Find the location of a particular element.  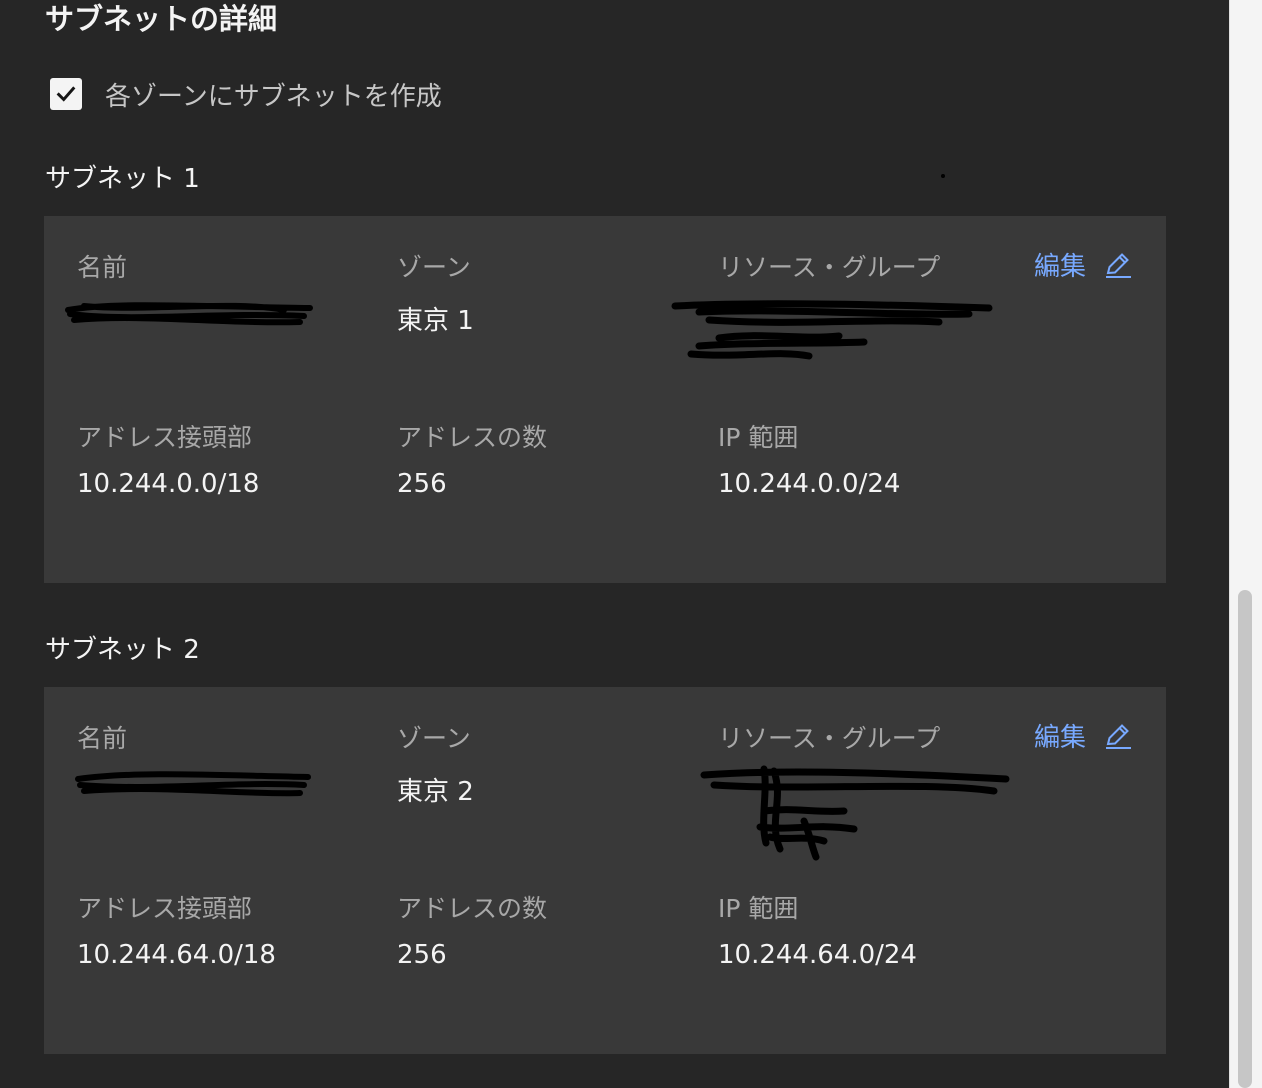

subnet-1-edit-link: 編集 is located at coordinates (1083, 264).